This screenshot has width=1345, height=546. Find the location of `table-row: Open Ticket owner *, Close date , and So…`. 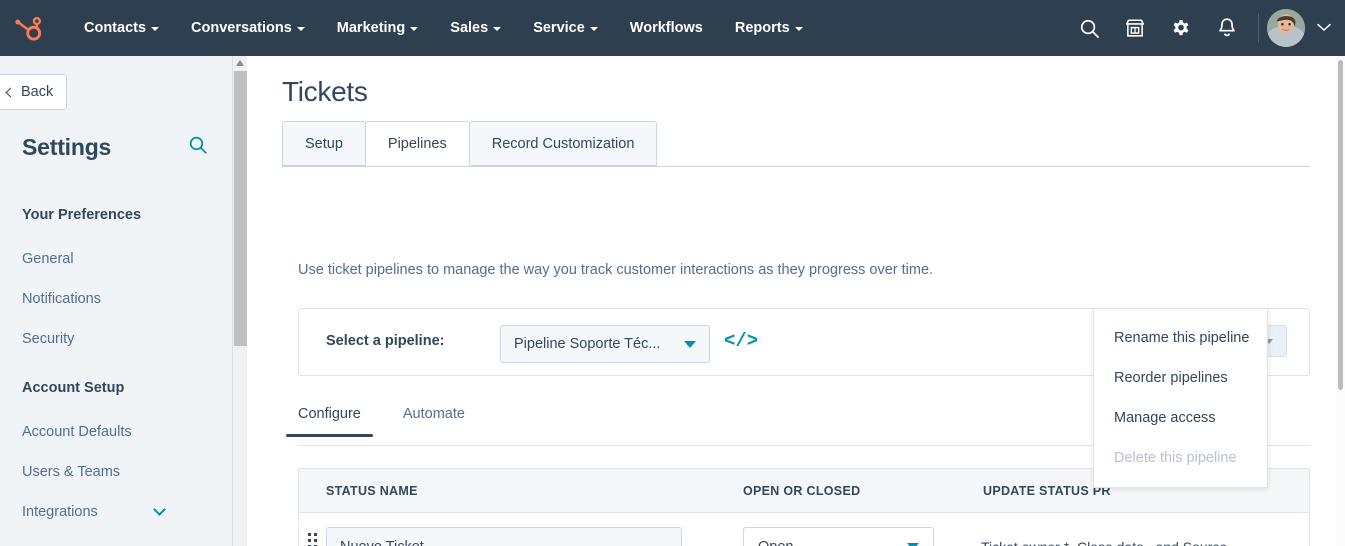

table-row: Open Ticket owner *, Close date , and So… is located at coordinates (804, 529).